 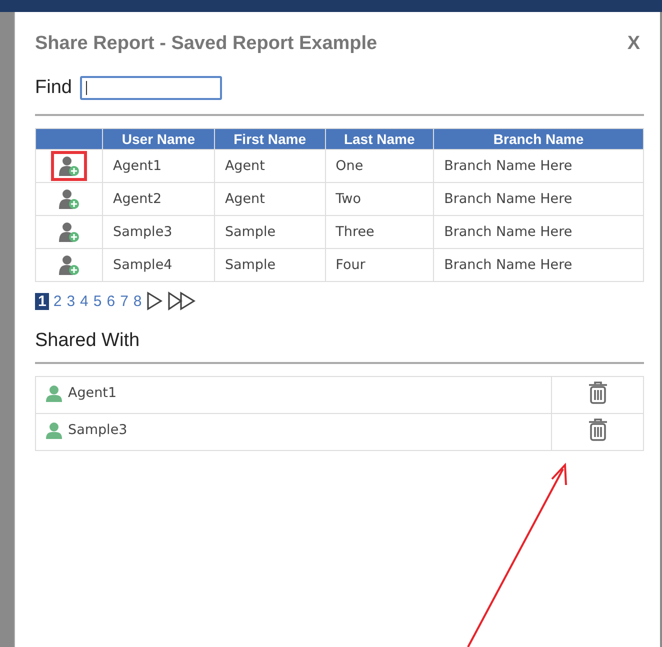 I want to click on next-page-icon, so click(x=155, y=301).